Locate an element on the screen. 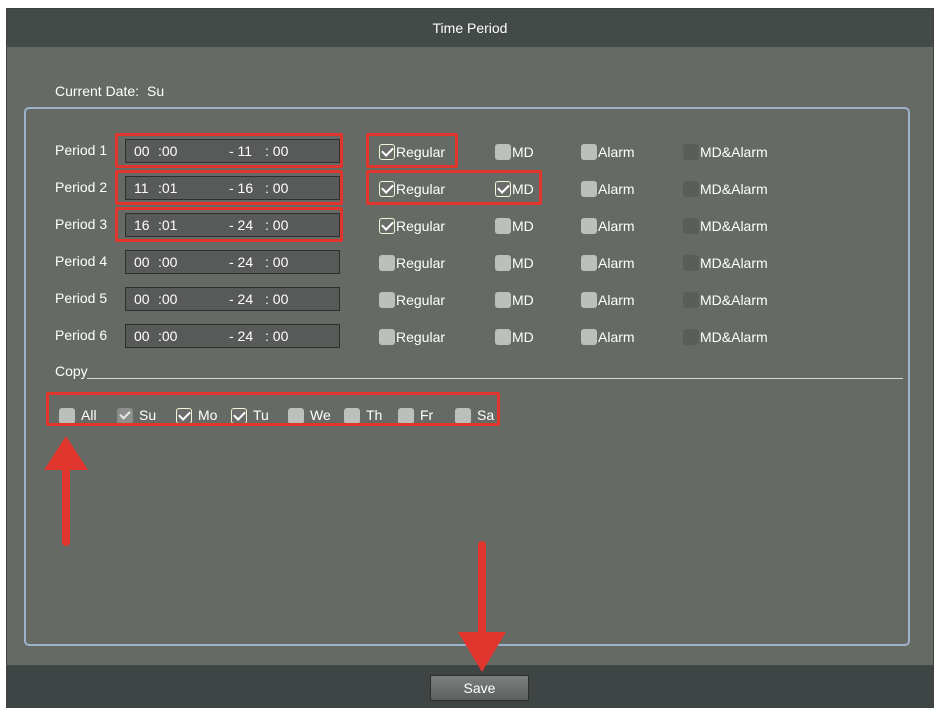 The width and height of the screenshot is (939, 713). dialog-title: Time Period is located at coordinates (470, 28).